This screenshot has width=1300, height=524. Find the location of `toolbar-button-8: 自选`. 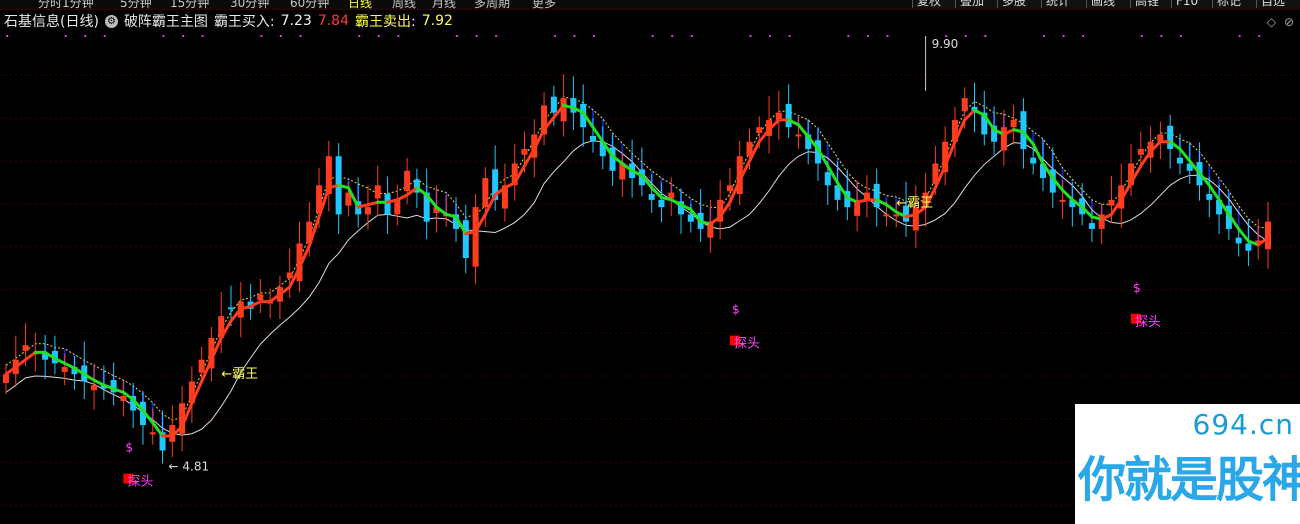

toolbar-button-8: 自选 is located at coordinates (1278, 4).